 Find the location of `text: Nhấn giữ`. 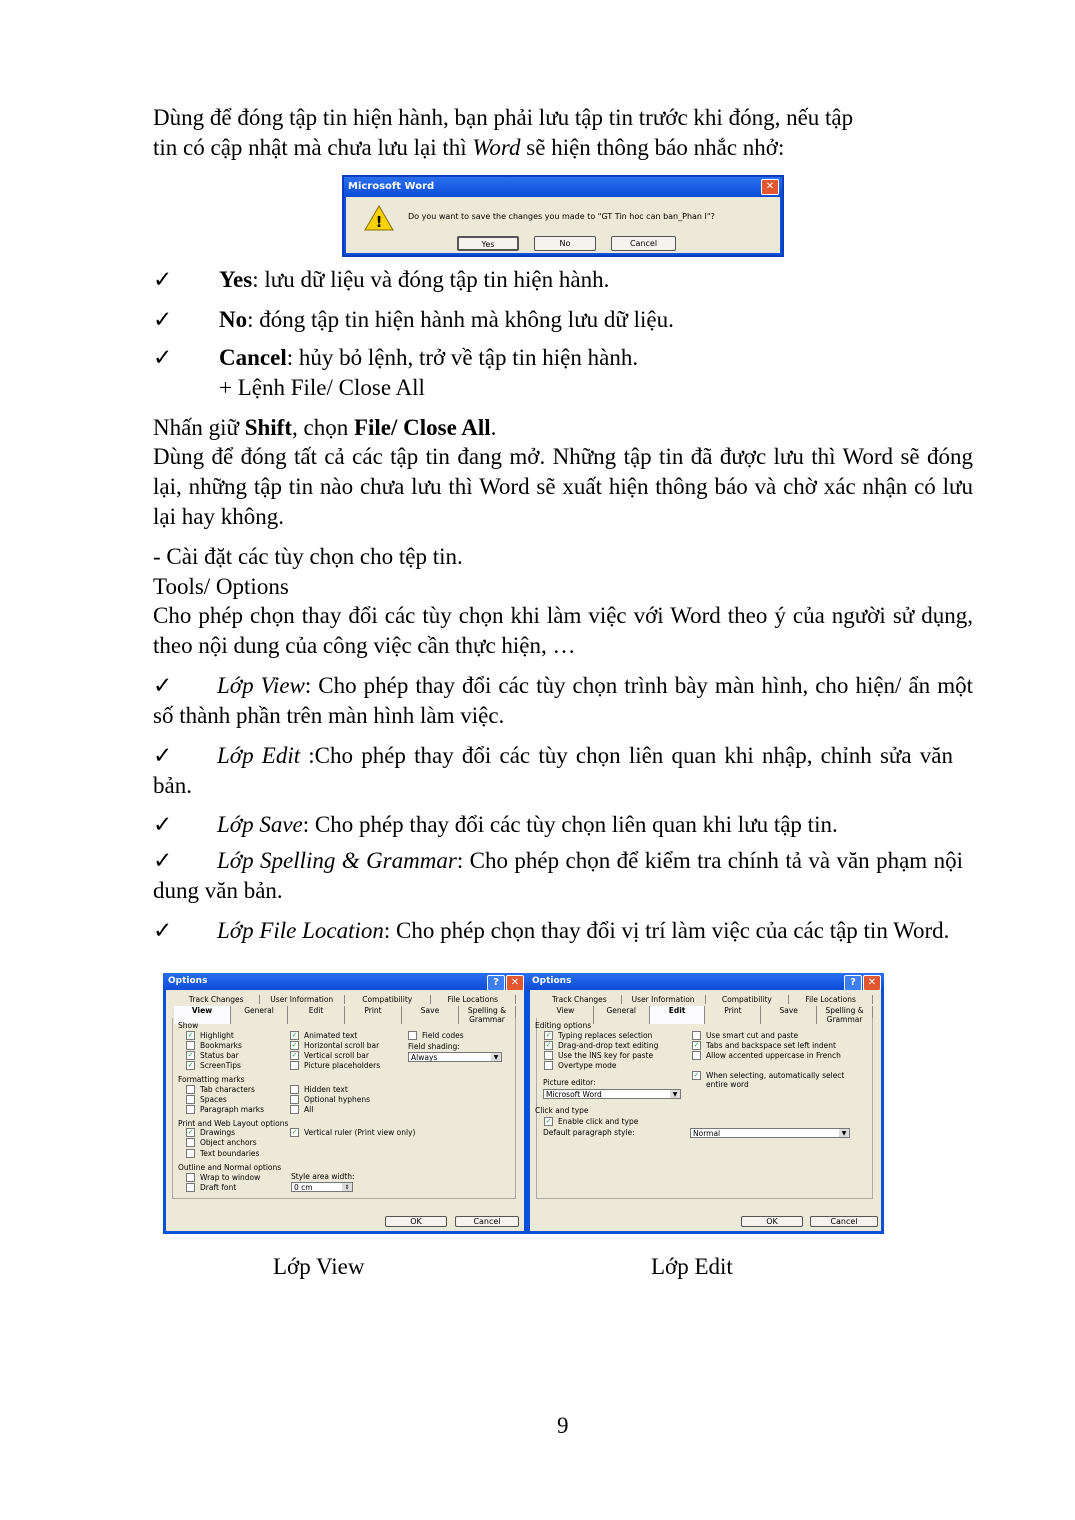

text: Nhấn giữ is located at coordinates (199, 427).